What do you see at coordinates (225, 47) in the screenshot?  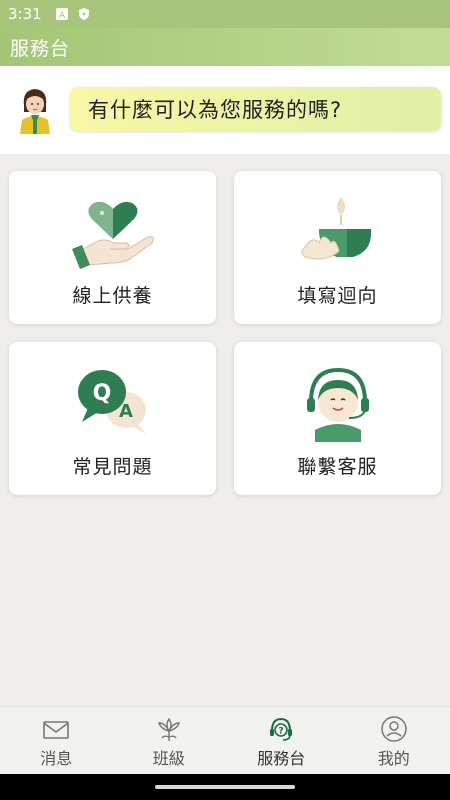 I see `app-bar: 服務台` at bounding box center [225, 47].